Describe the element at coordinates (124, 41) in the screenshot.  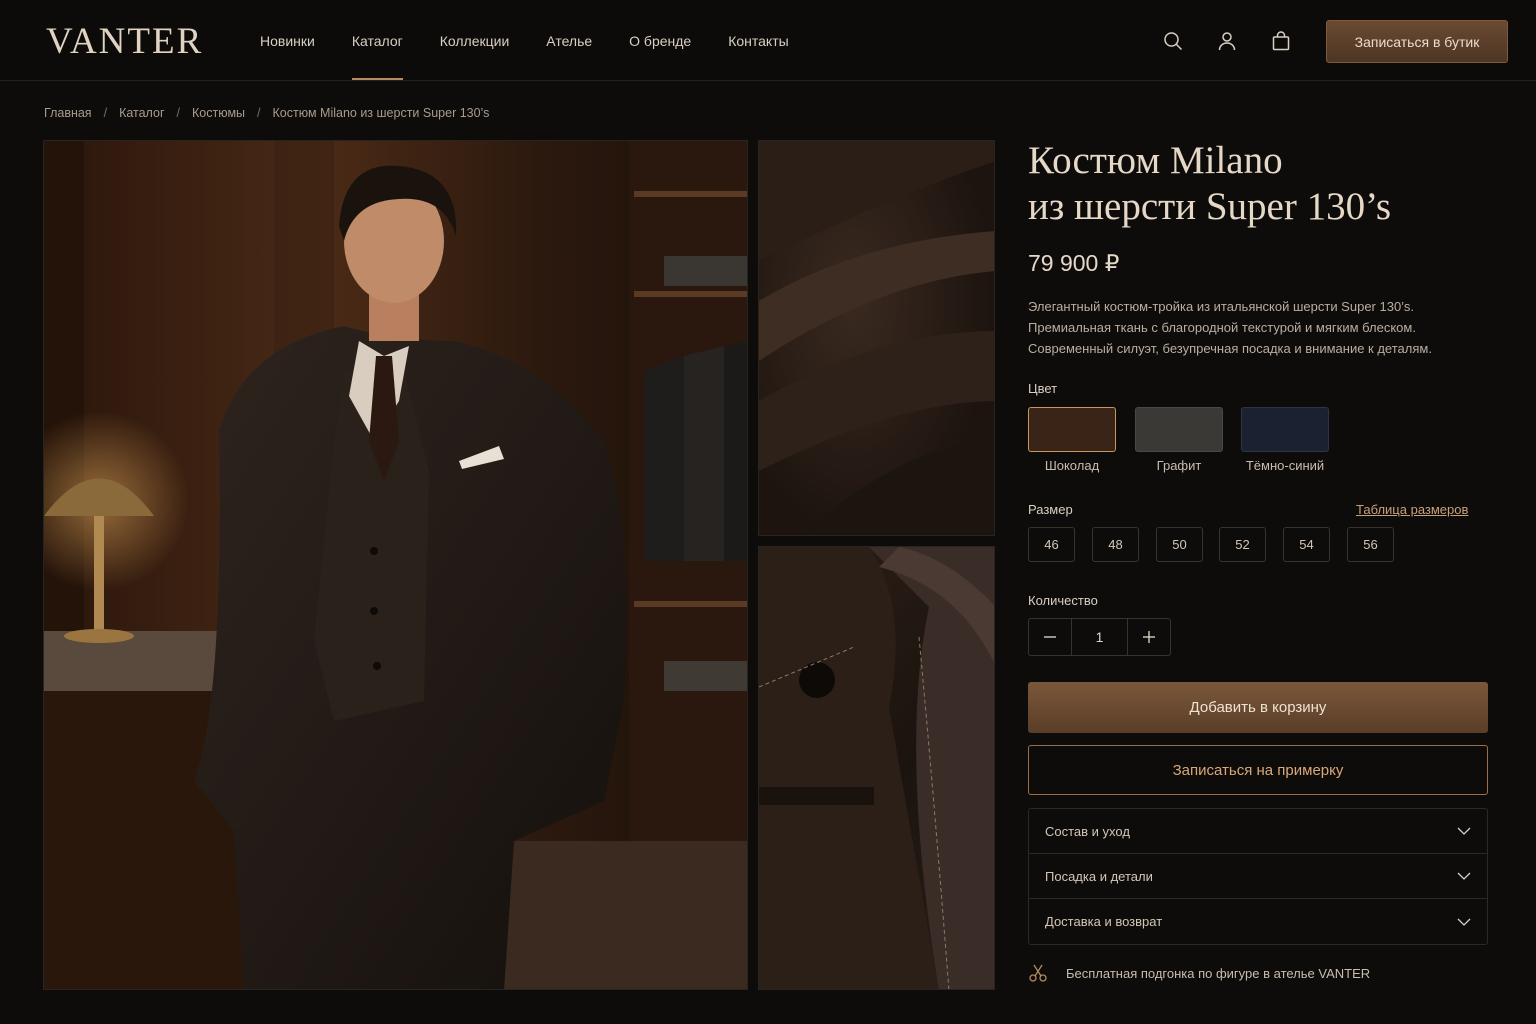
I see `brand-logo: VANTER` at that location.